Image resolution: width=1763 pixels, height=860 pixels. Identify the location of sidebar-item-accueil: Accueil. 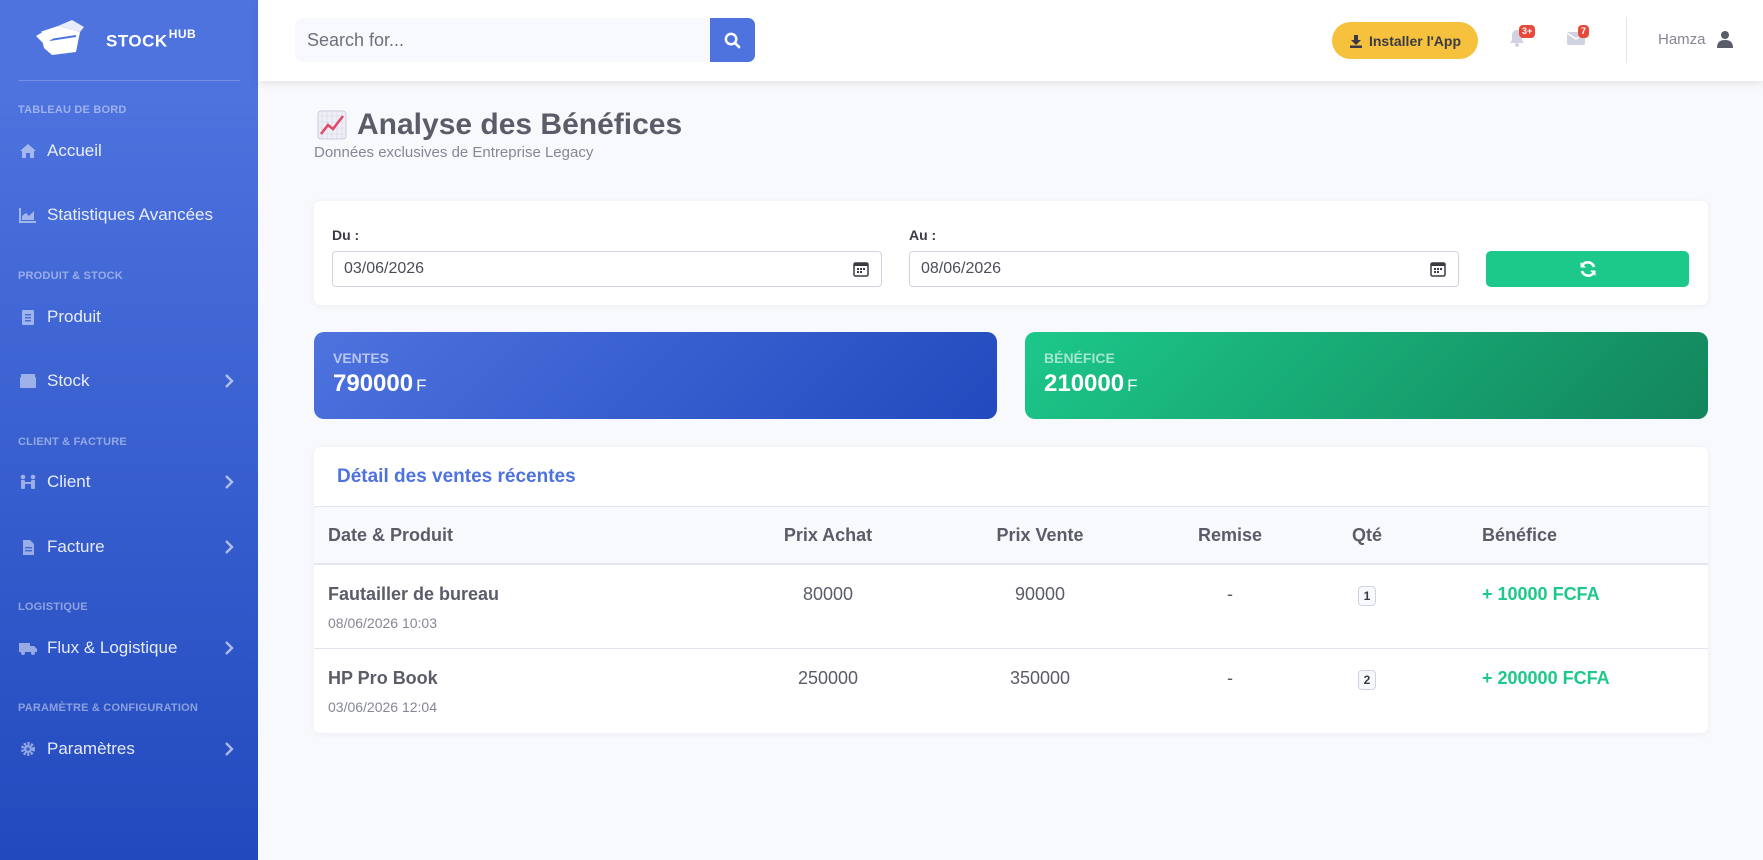
(129, 151).